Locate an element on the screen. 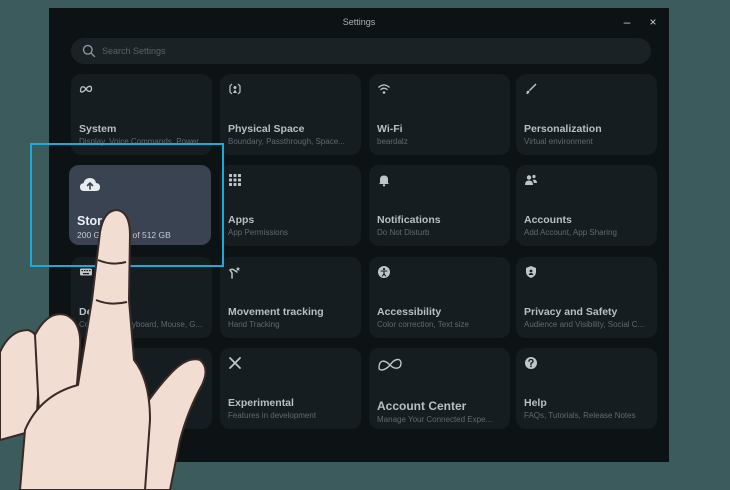 Image resolution: width=730 pixels, height=490 pixels. experimental-icon is located at coordinates (235, 363).